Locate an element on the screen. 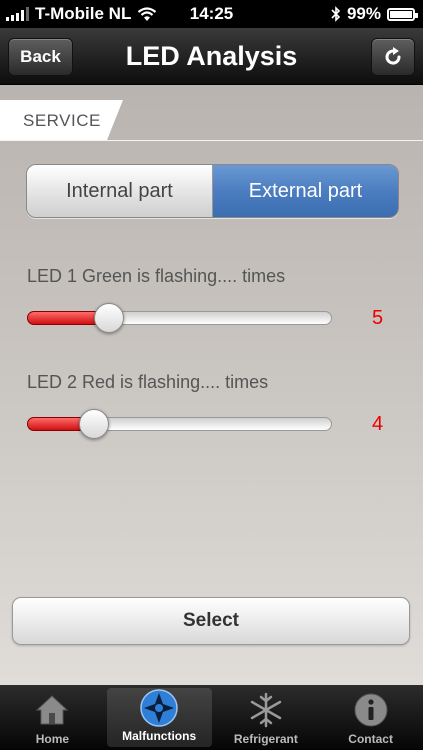 The width and height of the screenshot is (423, 750). tab-bar: Home Malfunctions Refrigerant Contact is located at coordinates (211, 717).